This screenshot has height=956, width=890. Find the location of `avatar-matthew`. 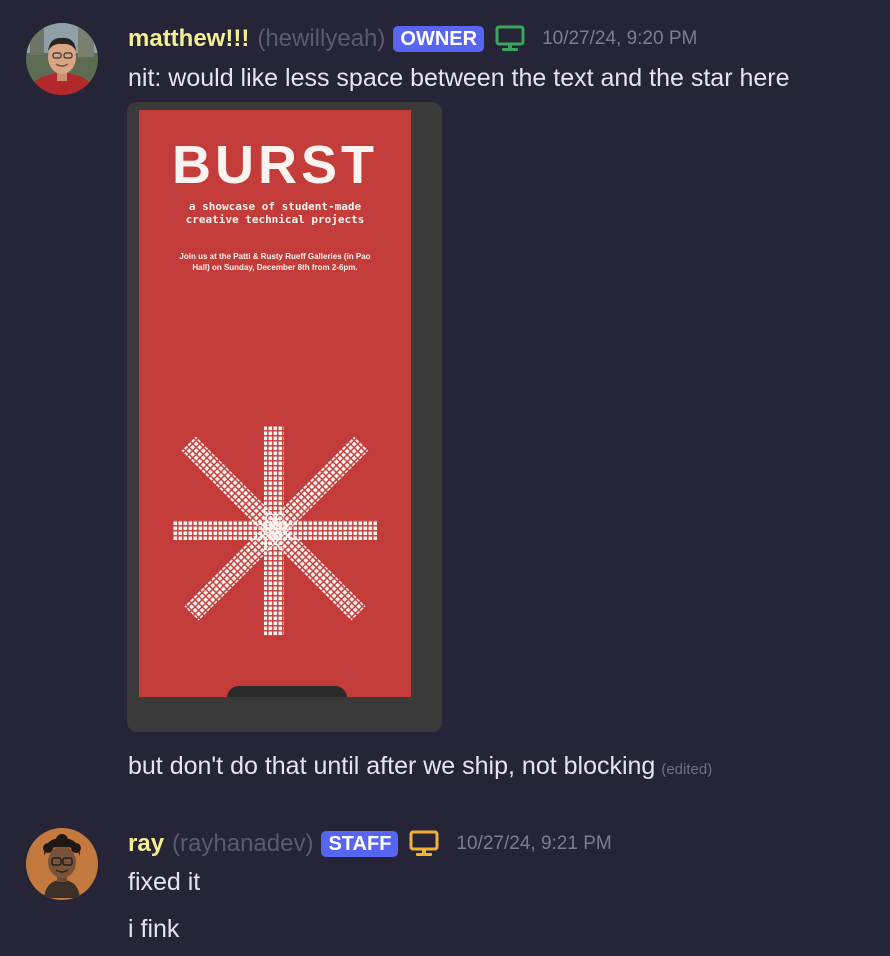

avatar-matthew is located at coordinates (62, 59).